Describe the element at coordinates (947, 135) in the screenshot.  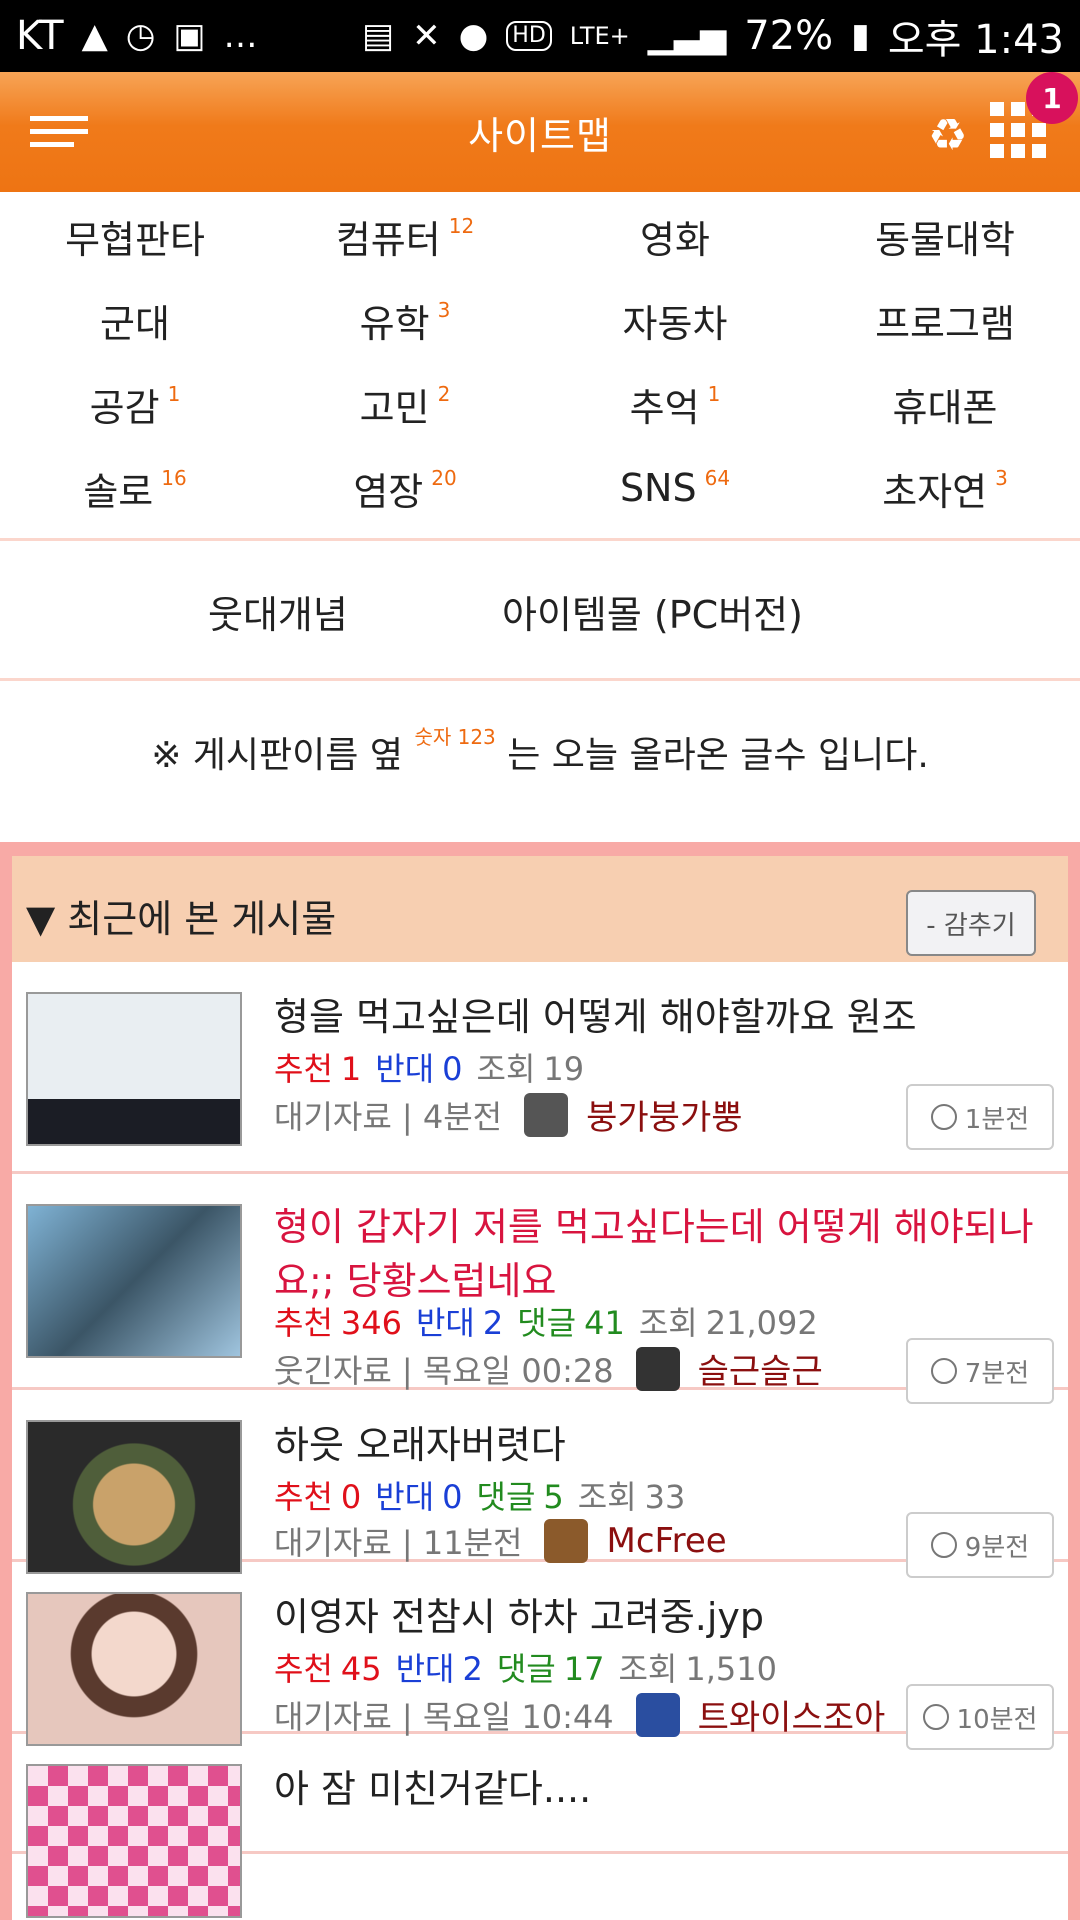
I see `recycle-icon: ♻` at that location.